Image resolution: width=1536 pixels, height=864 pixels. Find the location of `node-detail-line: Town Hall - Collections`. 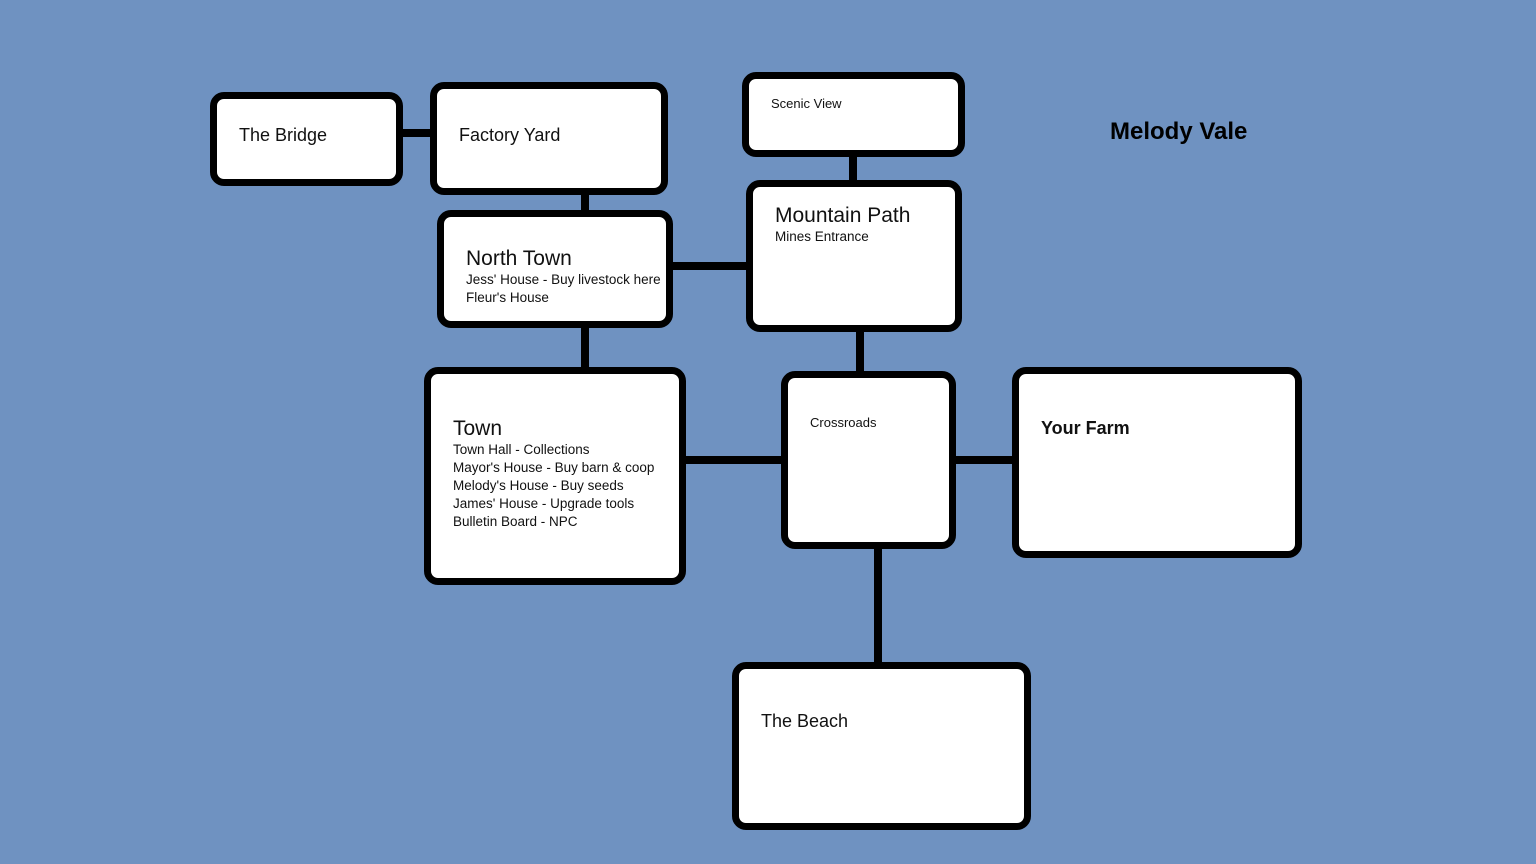

node-detail-line: Town Hall - Collections is located at coordinates (521, 450).